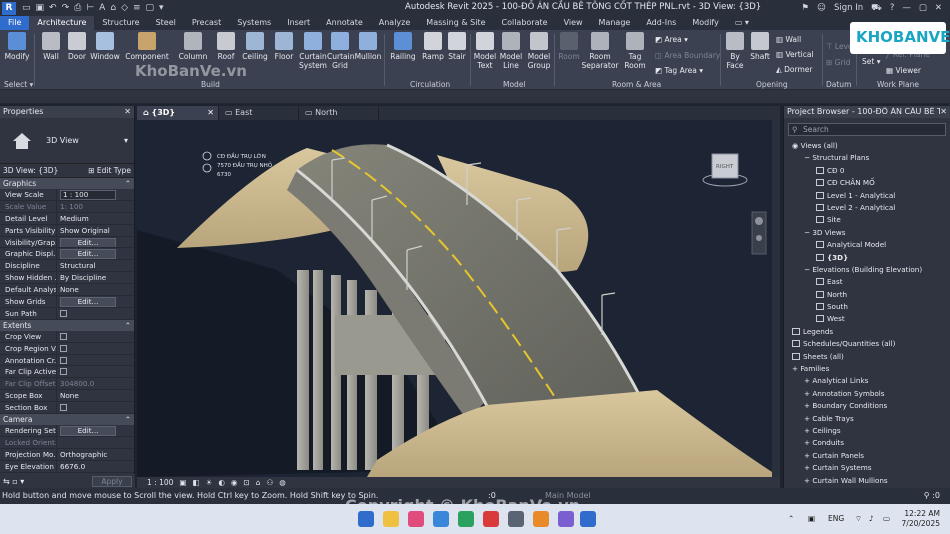 The width and height of the screenshot is (950, 534). I want to click on window-button: Window, so click(105, 46).